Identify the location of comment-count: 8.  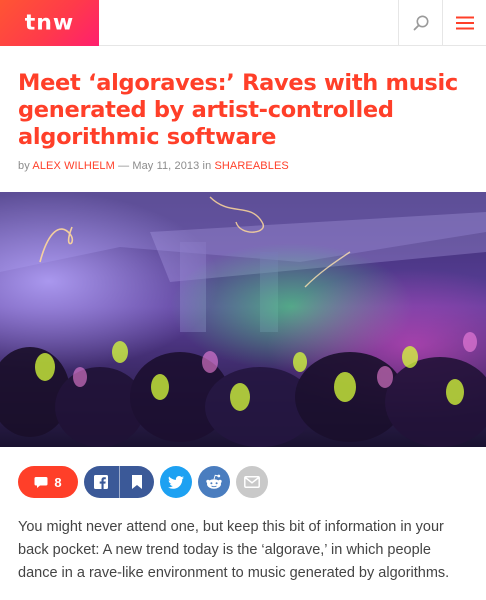
(58, 482).